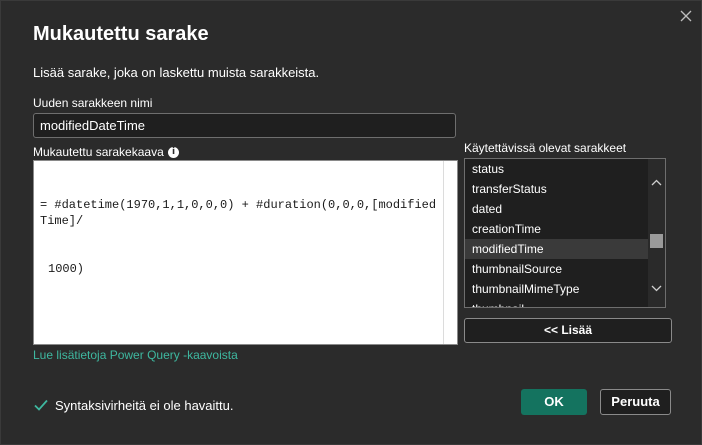 The width and height of the screenshot is (702, 445). I want to click on ok-button: OK, so click(554, 402).